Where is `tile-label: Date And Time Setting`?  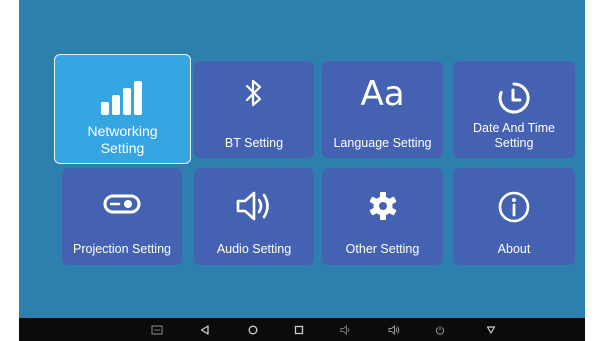
tile-label: Date And Time Setting is located at coordinates (514, 135).